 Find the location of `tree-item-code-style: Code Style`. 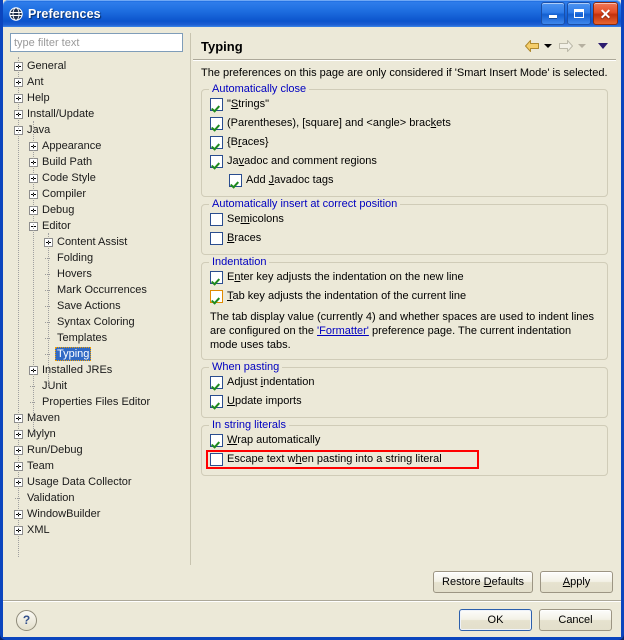

tree-item-code-style: Code Style is located at coordinates (98, 178).